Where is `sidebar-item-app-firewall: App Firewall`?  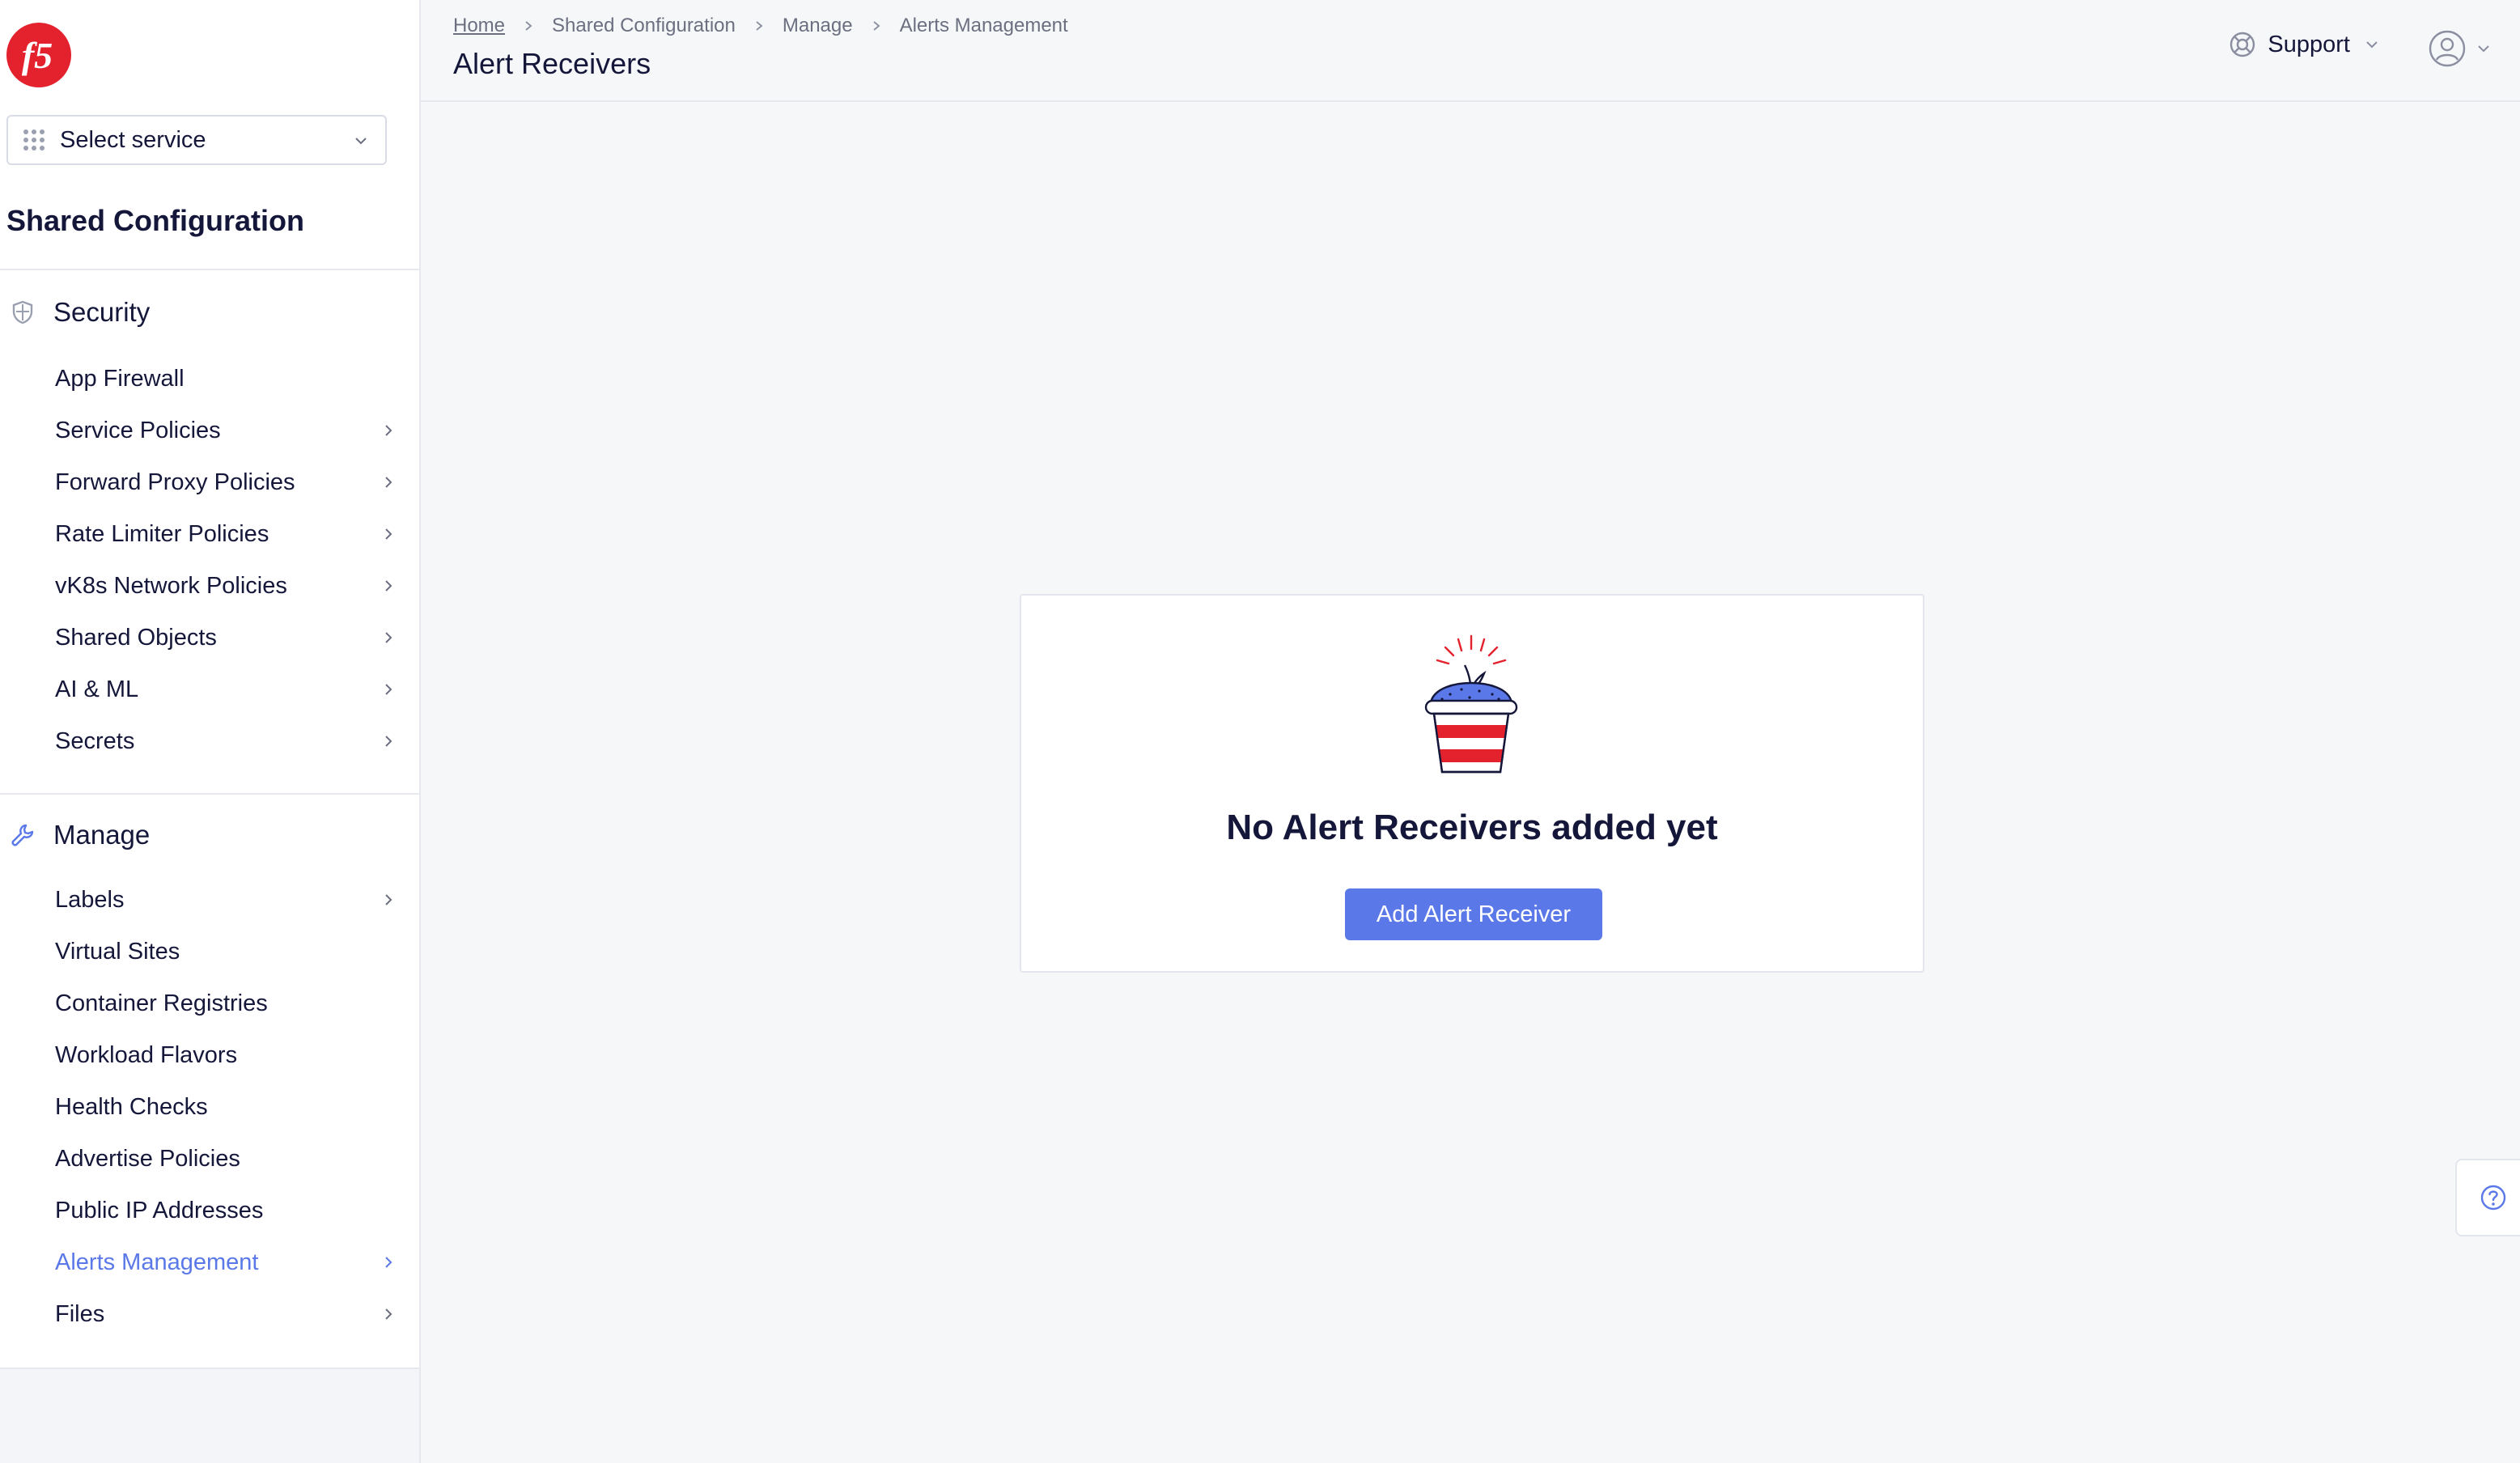
sidebar-item-app-firewall: App Firewall is located at coordinates (210, 378).